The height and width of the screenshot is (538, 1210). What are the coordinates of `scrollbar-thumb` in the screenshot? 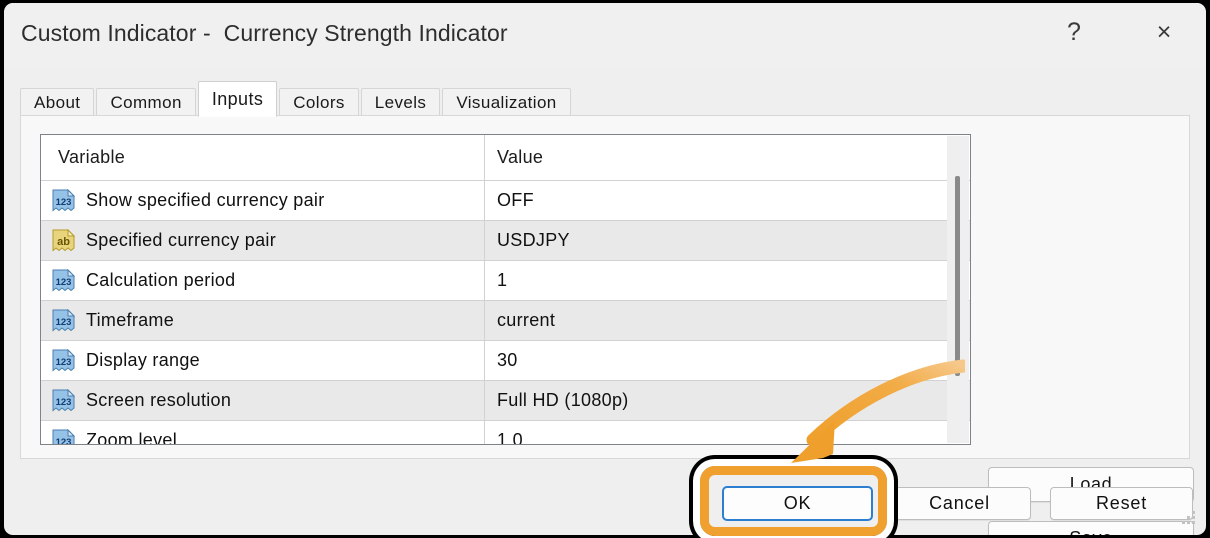 It's located at (957, 276).